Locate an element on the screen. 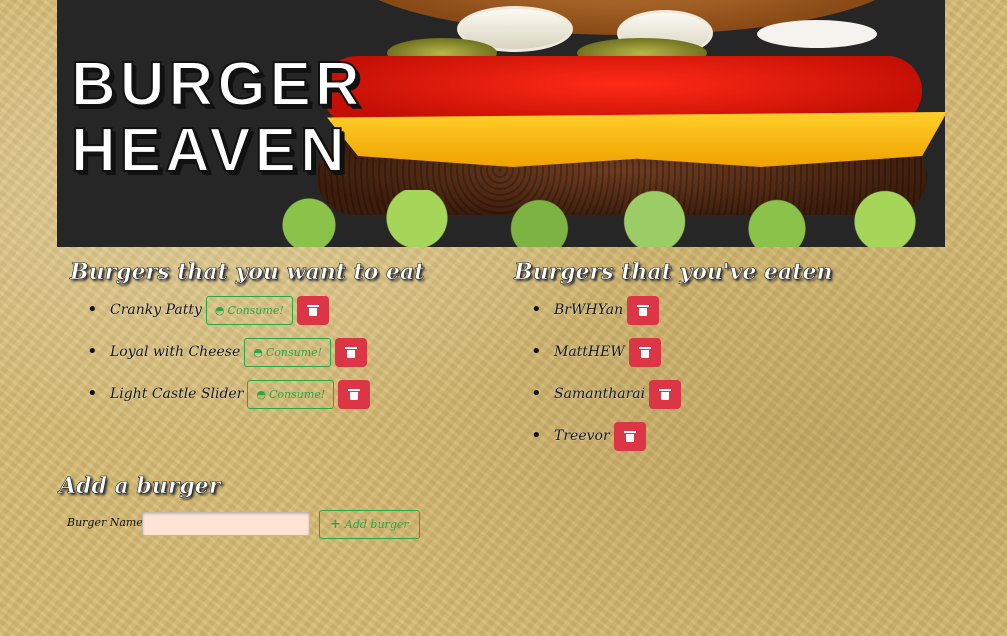 Image resolution: width=1007 pixels, height=636 pixels. mayo-image is located at coordinates (817, 34).